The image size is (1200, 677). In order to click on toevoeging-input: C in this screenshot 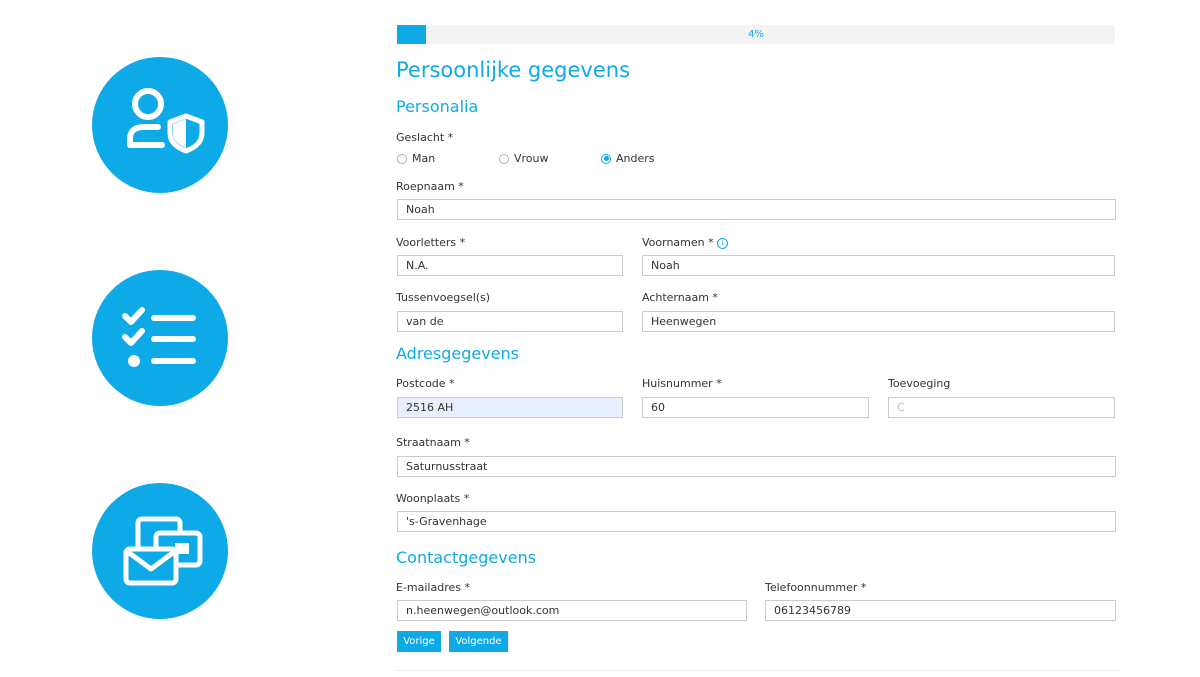, I will do `click(1001, 407)`.